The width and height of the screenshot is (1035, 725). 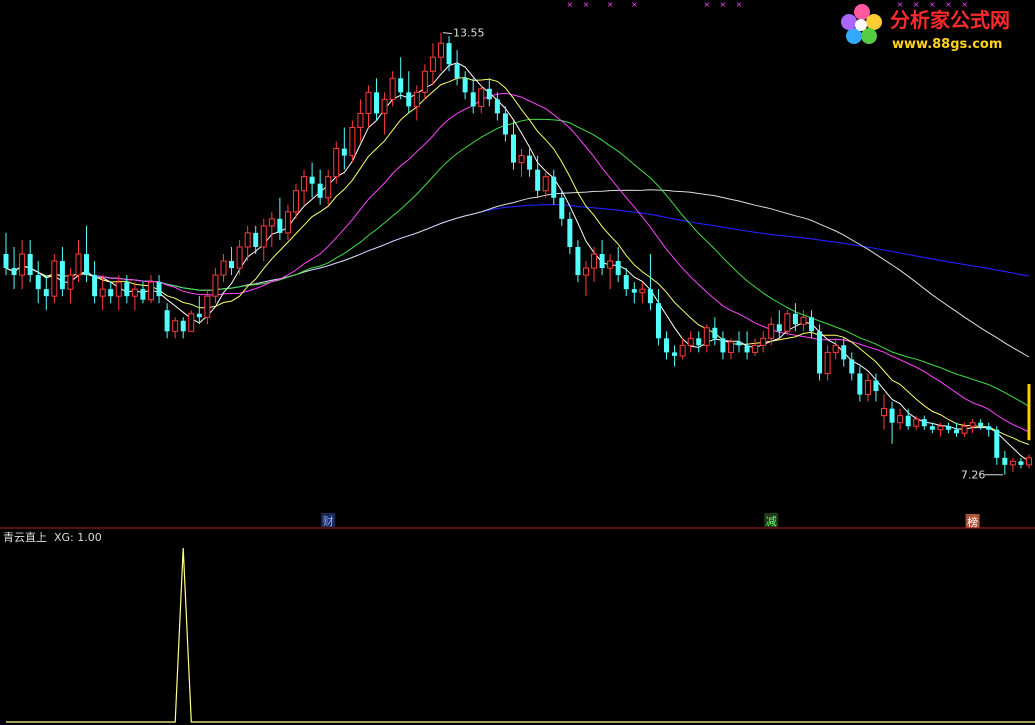 What do you see at coordinates (1029, 412) in the screenshot?
I see `last-bar-marker` at bounding box center [1029, 412].